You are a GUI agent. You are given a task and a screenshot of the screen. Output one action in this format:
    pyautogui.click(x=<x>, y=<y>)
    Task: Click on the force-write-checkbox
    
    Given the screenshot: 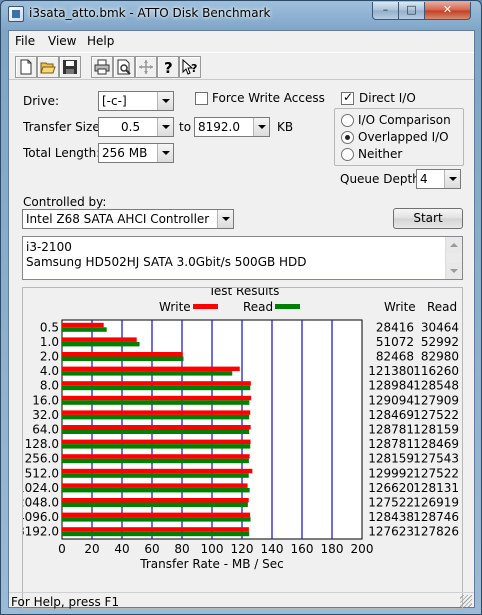 What is the action you would take?
    pyautogui.click(x=201, y=98)
    